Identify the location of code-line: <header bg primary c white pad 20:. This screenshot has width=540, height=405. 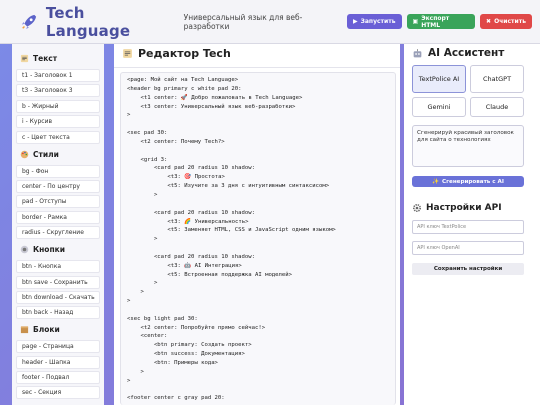
(184, 88).